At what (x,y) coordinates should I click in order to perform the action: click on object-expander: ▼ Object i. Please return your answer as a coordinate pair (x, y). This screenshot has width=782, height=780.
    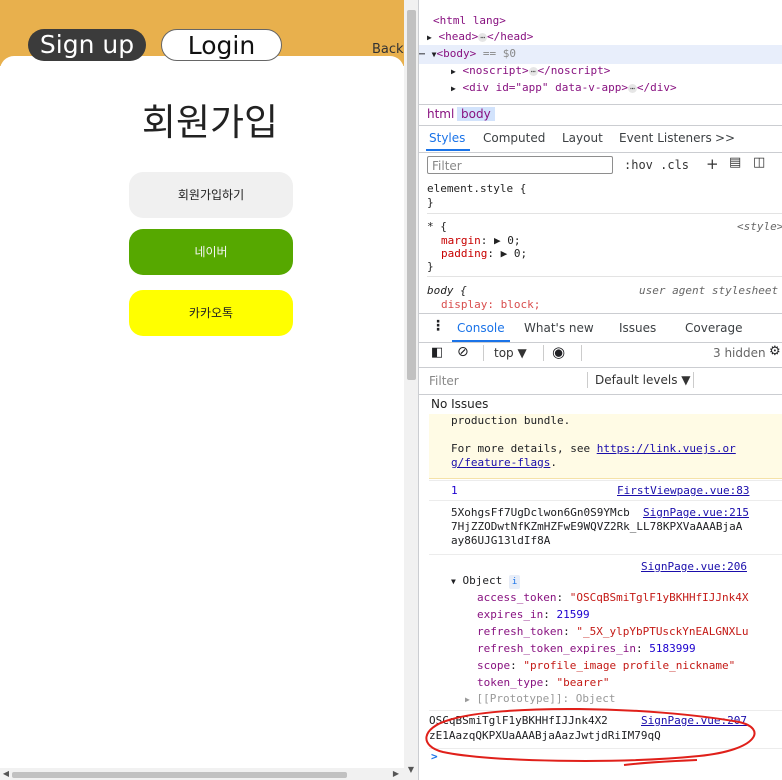
    Looking at the image, I should click on (486, 581).